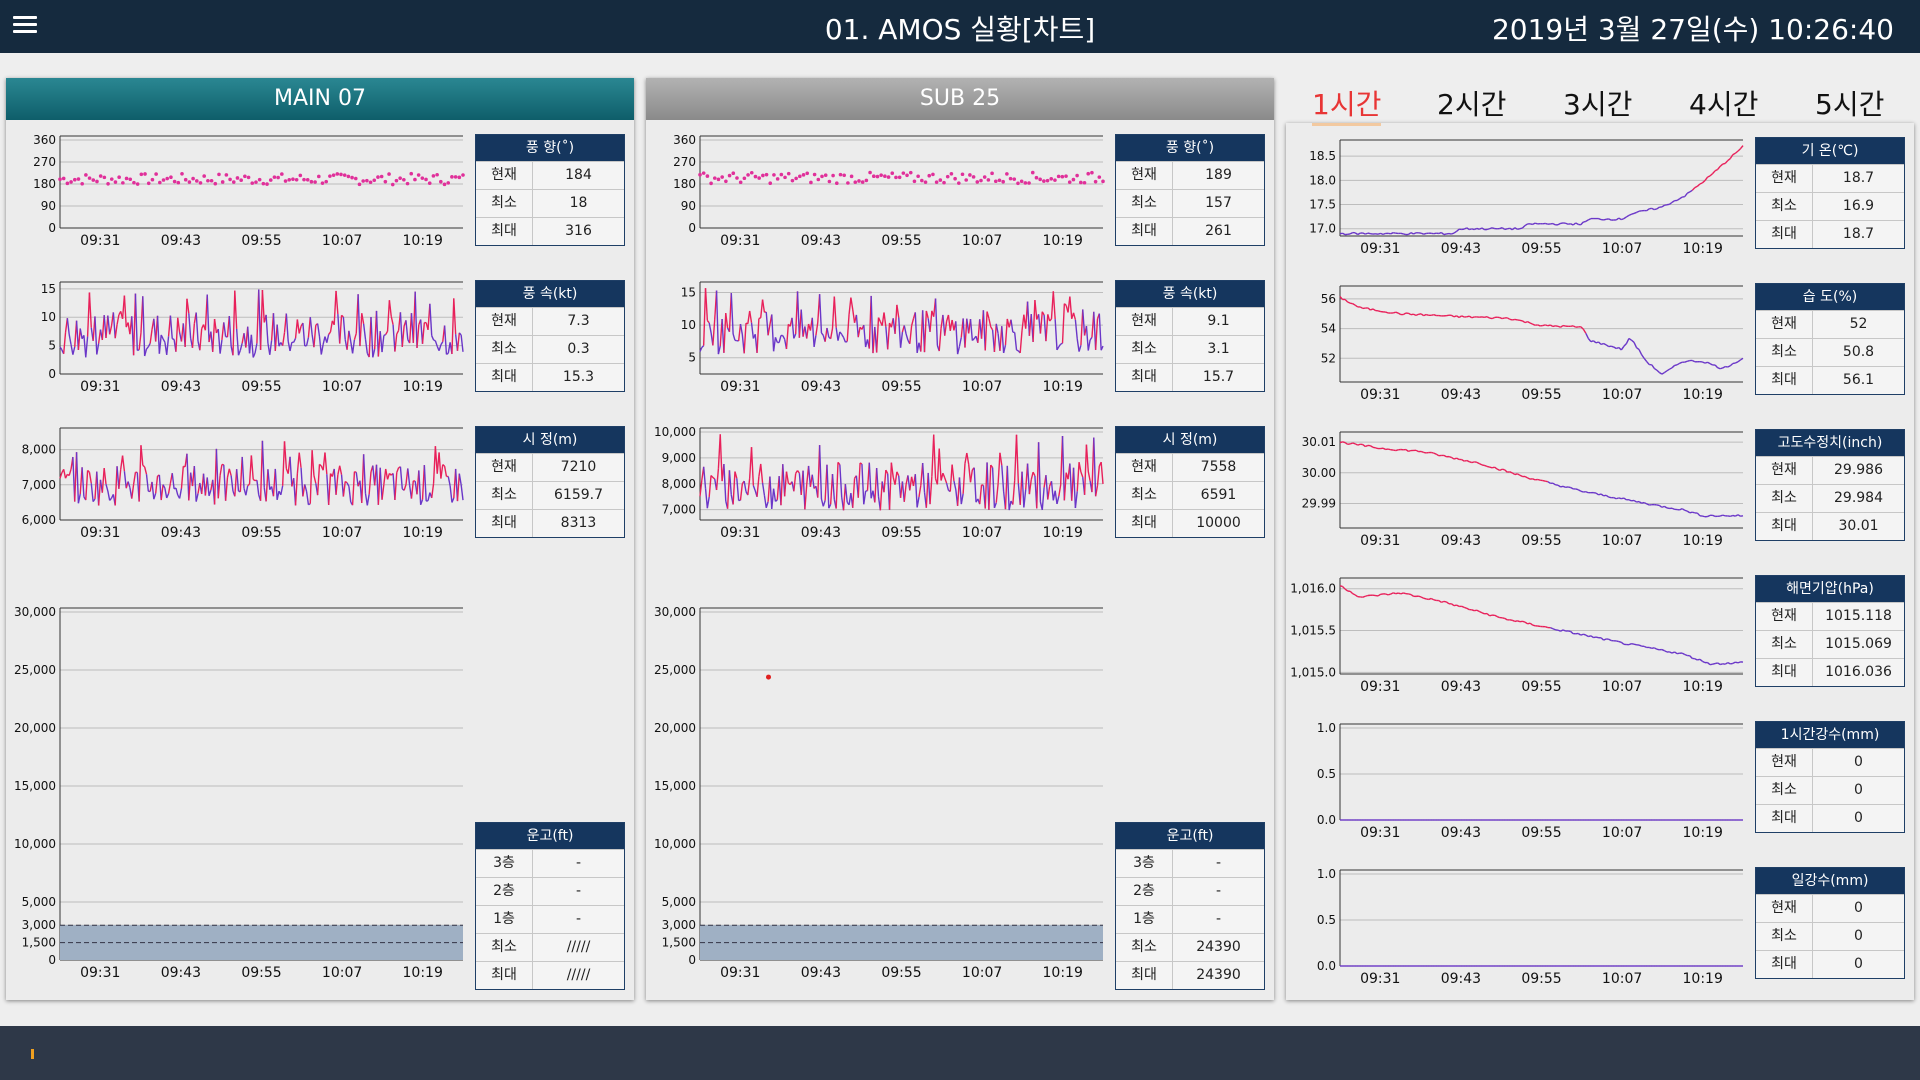 The width and height of the screenshot is (1920, 1080). I want to click on y-tick-label: 90, so click(48, 206).